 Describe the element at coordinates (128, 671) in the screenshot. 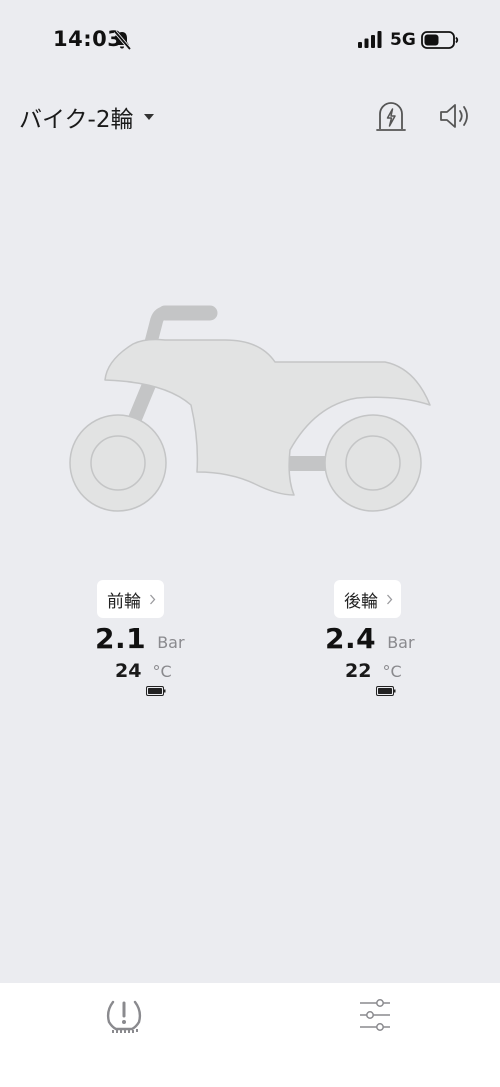

I see `front-temperature-value: 24` at that location.